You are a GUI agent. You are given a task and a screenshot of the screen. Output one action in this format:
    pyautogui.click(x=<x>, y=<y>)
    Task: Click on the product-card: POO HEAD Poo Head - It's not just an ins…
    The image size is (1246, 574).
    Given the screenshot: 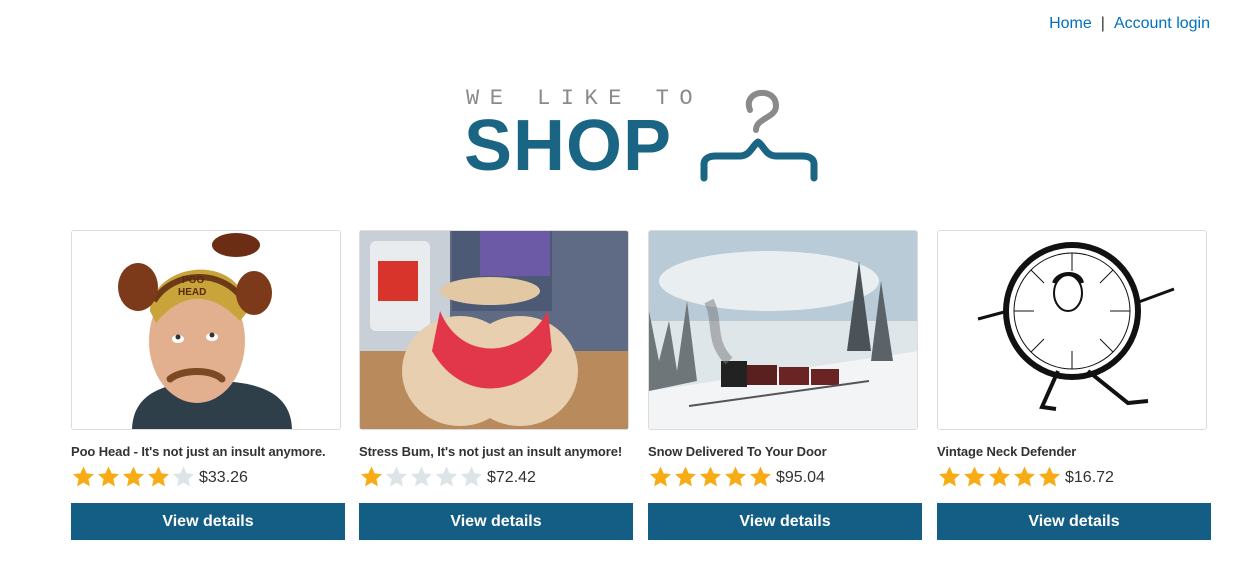 What is the action you would take?
    pyautogui.click(x=208, y=385)
    